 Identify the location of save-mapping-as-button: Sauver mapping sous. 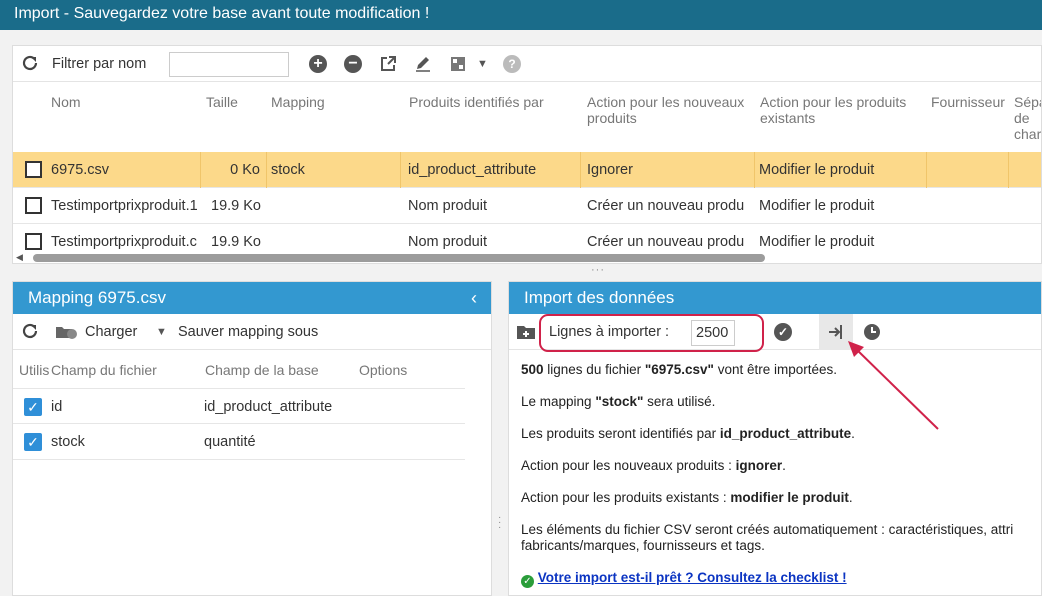
(248, 332).